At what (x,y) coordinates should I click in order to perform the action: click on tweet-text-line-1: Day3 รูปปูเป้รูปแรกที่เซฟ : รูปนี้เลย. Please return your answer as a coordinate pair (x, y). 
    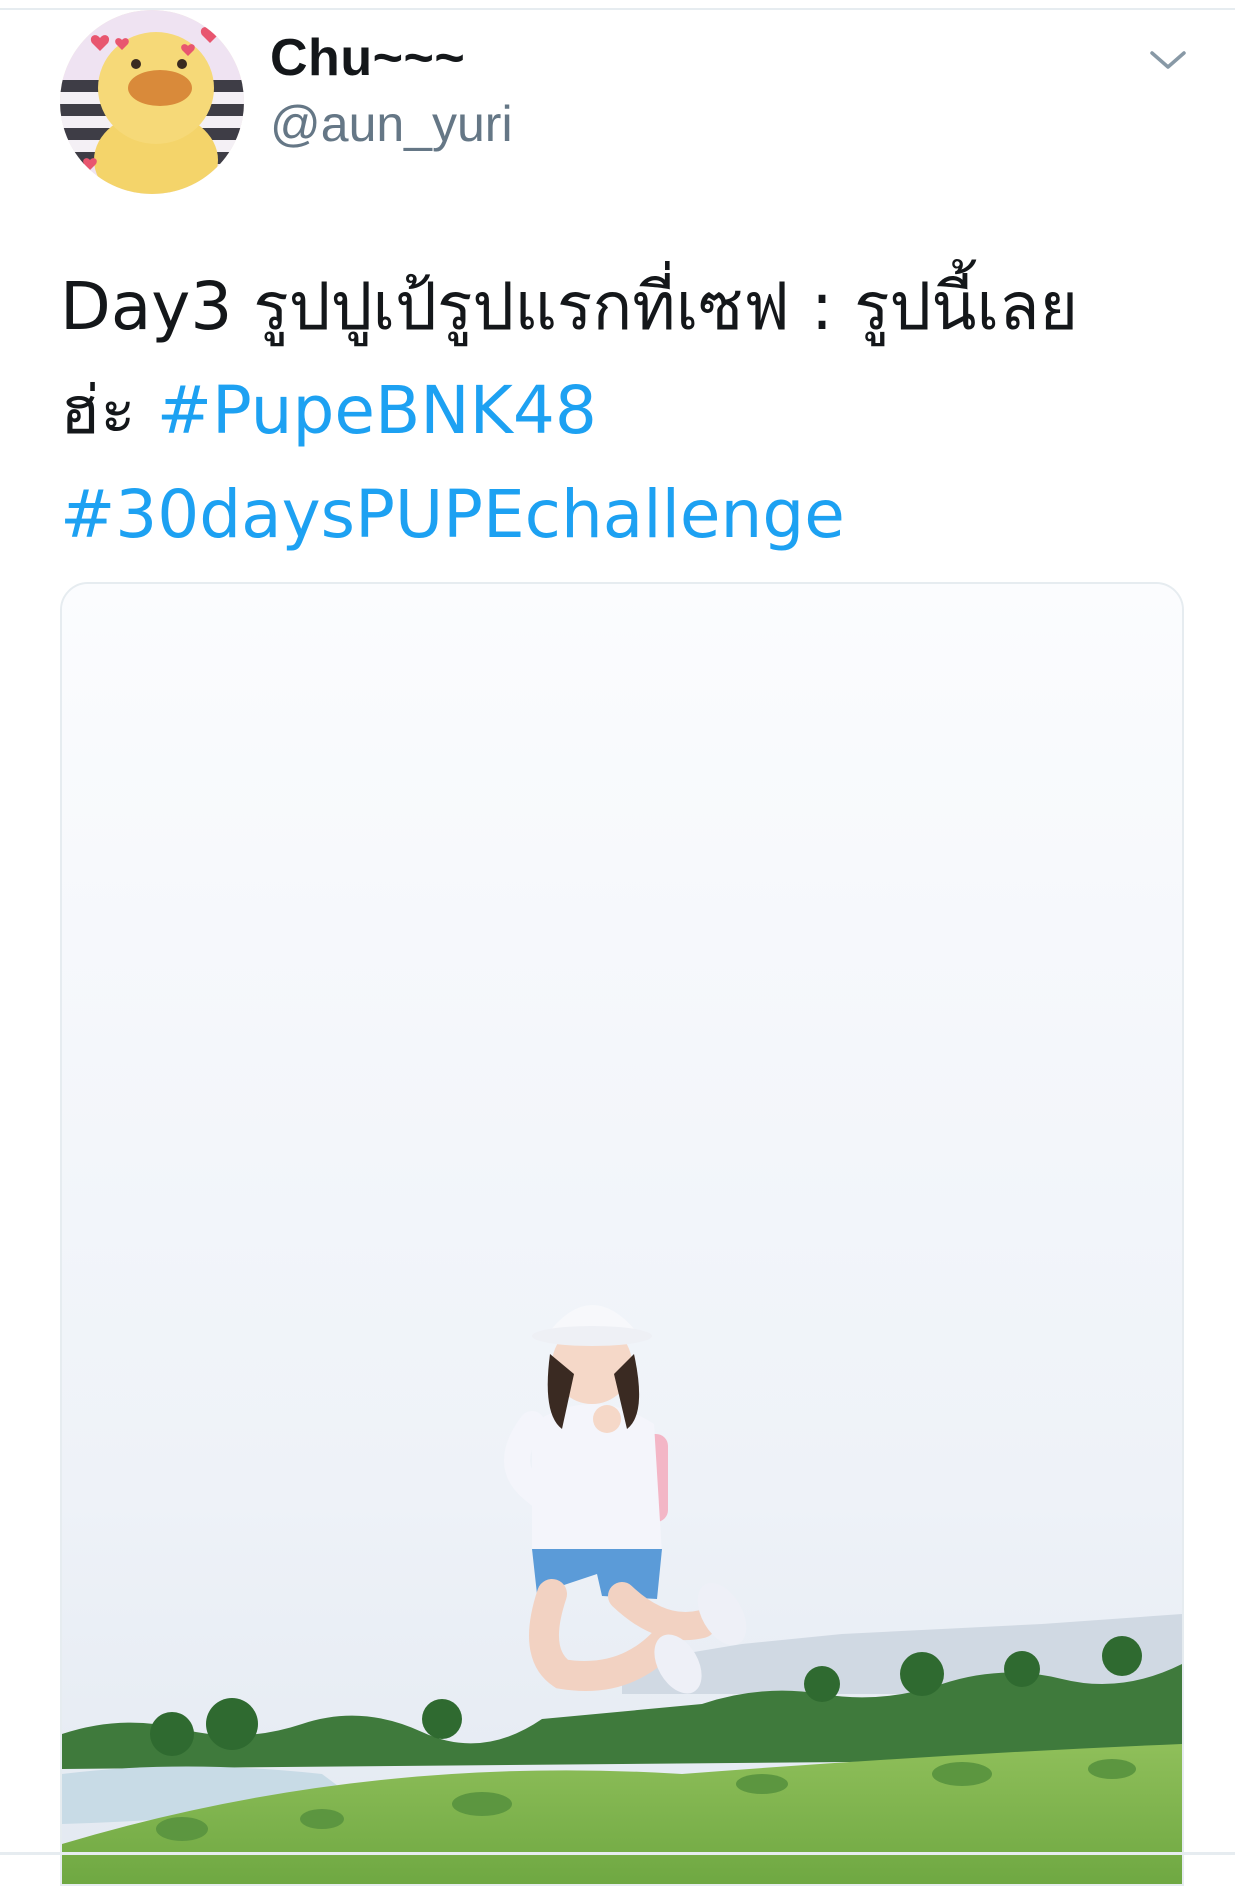
    Looking at the image, I should click on (569, 306).